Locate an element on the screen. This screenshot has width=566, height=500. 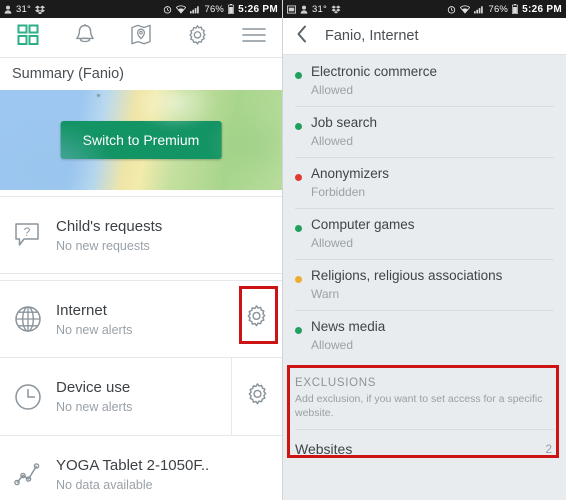
dashboard-icon is located at coordinates (28, 37).